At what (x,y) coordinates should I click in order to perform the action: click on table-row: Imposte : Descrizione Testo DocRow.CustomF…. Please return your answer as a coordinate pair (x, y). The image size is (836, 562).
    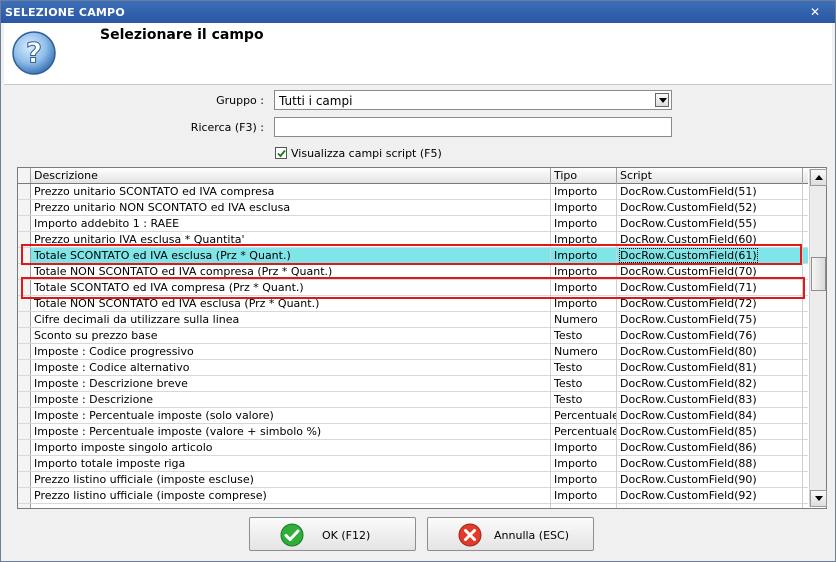
    Looking at the image, I should click on (413, 400).